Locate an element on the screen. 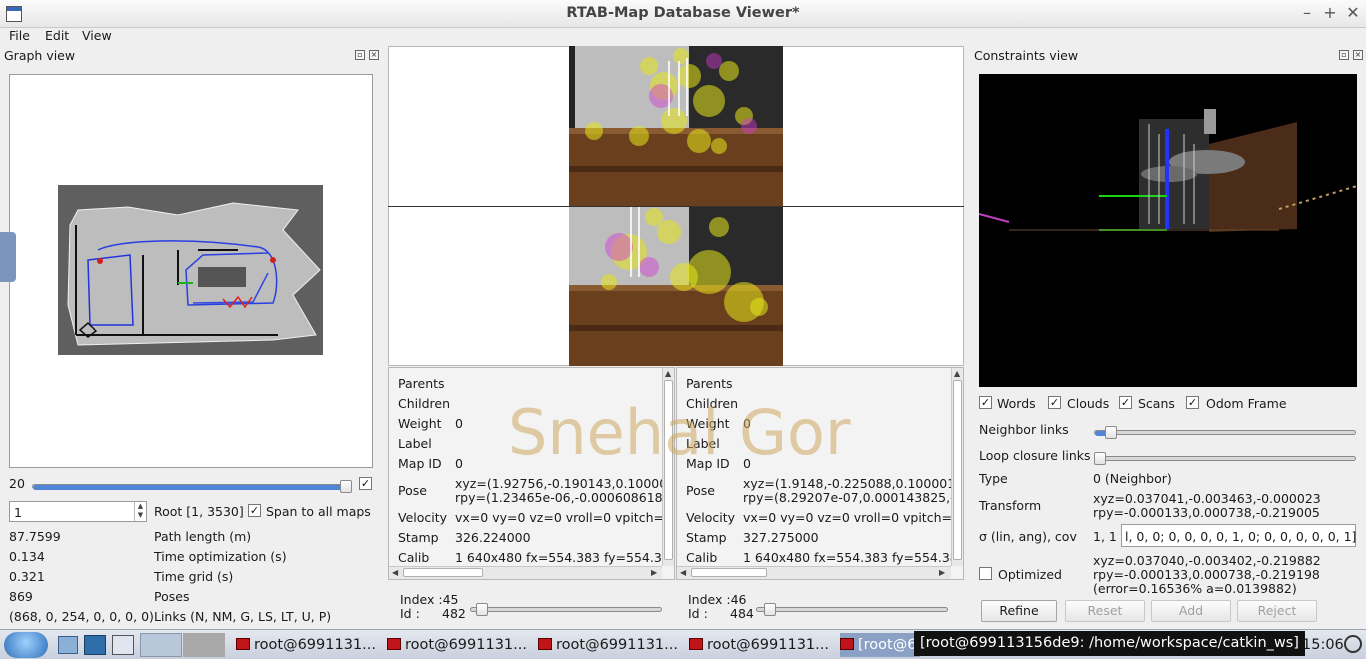 The height and width of the screenshot is (659, 1366). right-id-value: 484 is located at coordinates (742, 613).